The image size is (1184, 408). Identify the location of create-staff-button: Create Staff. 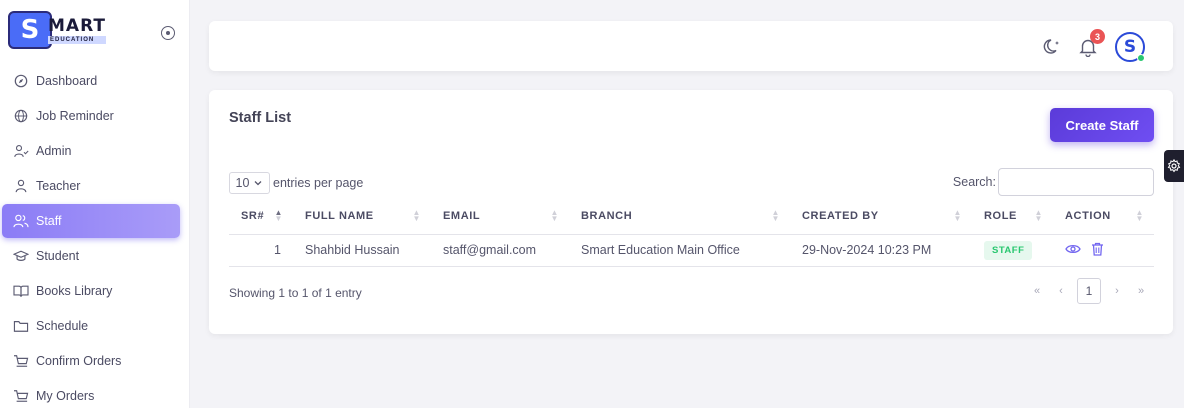
(1102, 125).